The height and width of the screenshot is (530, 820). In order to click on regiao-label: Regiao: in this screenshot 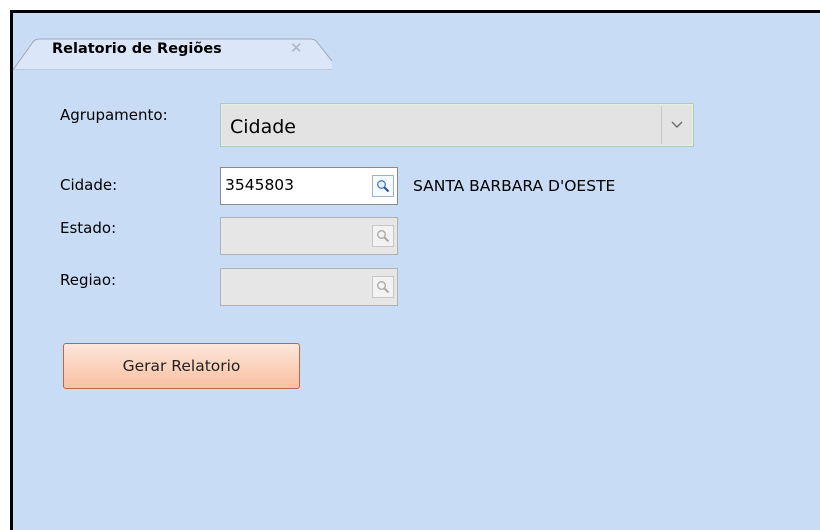, I will do `click(88, 280)`.